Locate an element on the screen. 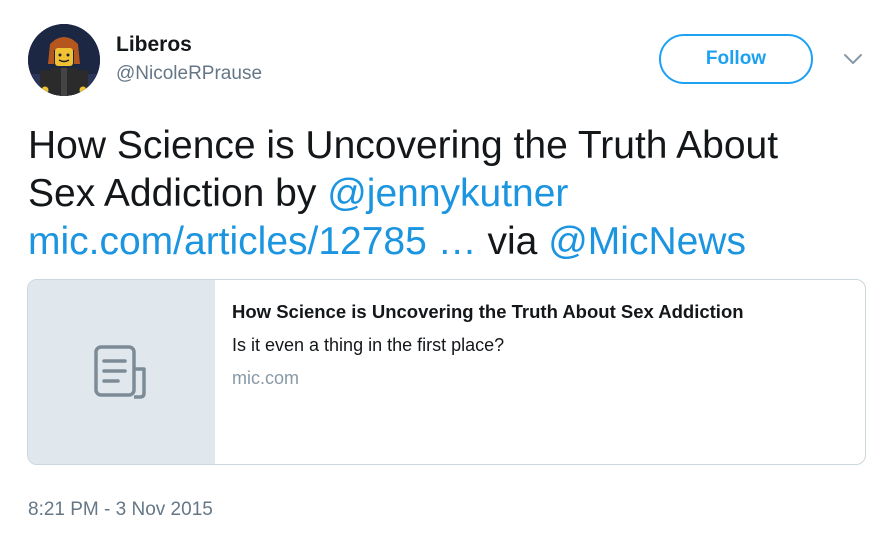 The width and height of the screenshot is (874, 534). card-description: Is it even a thing in the first place? is located at coordinates (368, 345).